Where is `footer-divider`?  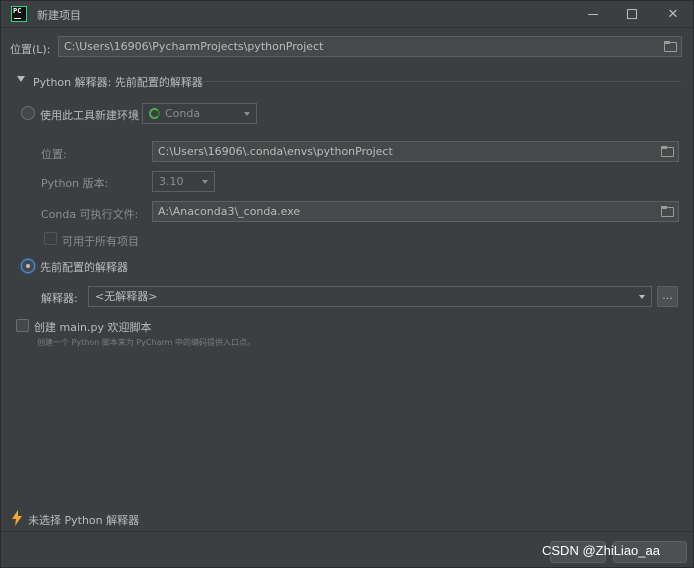 footer-divider is located at coordinates (347, 531).